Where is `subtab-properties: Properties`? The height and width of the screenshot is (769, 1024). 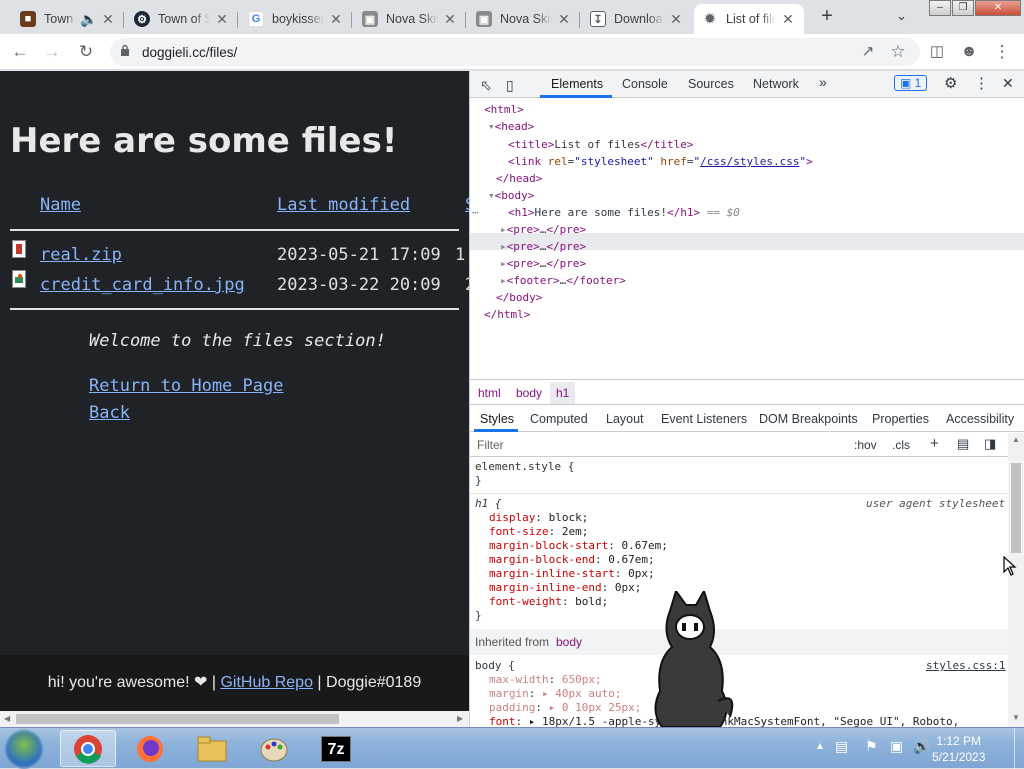 subtab-properties: Properties is located at coordinates (900, 419).